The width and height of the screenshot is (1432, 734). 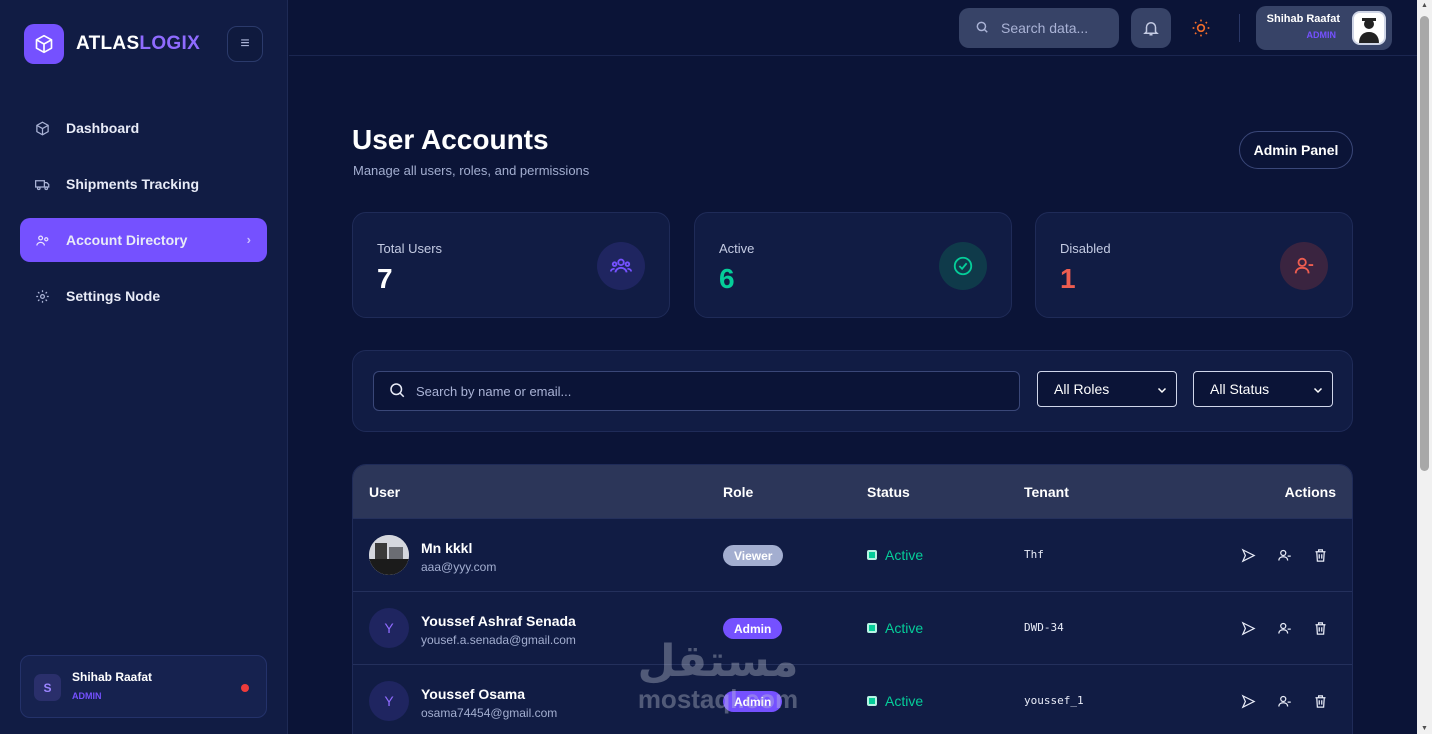 I want to click on user-name: Youssef Ashraf Senada, so click(x=498, y=621).